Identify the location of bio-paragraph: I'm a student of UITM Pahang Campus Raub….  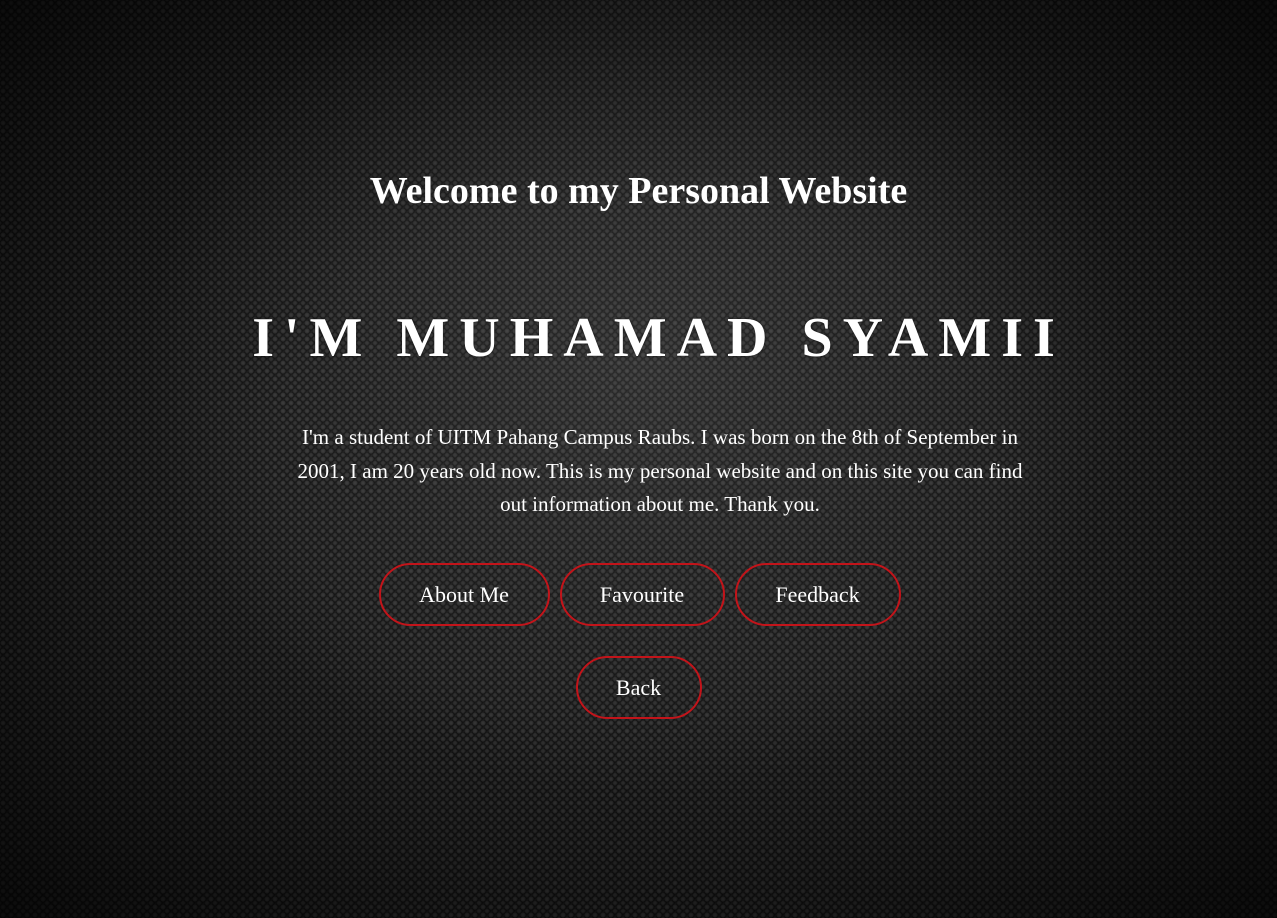
(660, 470).